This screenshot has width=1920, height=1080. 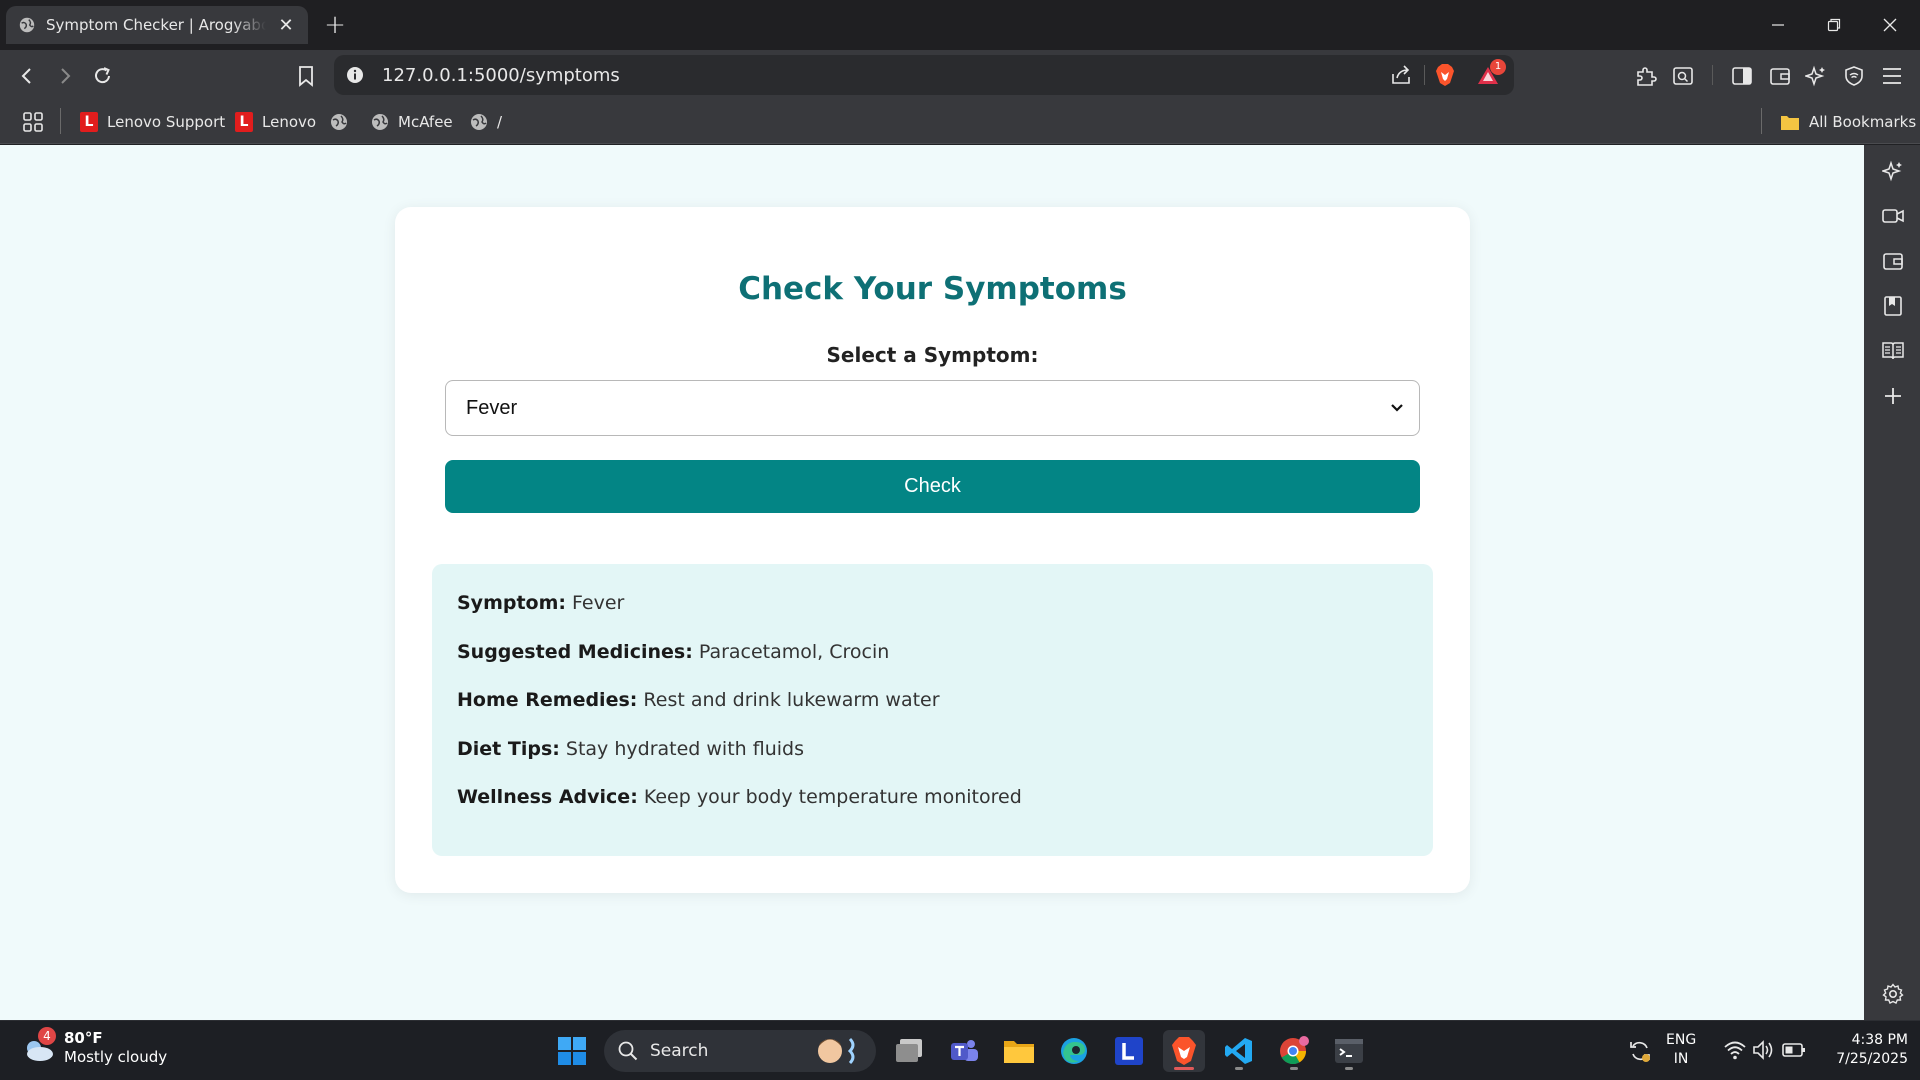 I want to click on brave-icon, so click(x=1184, y=1051).